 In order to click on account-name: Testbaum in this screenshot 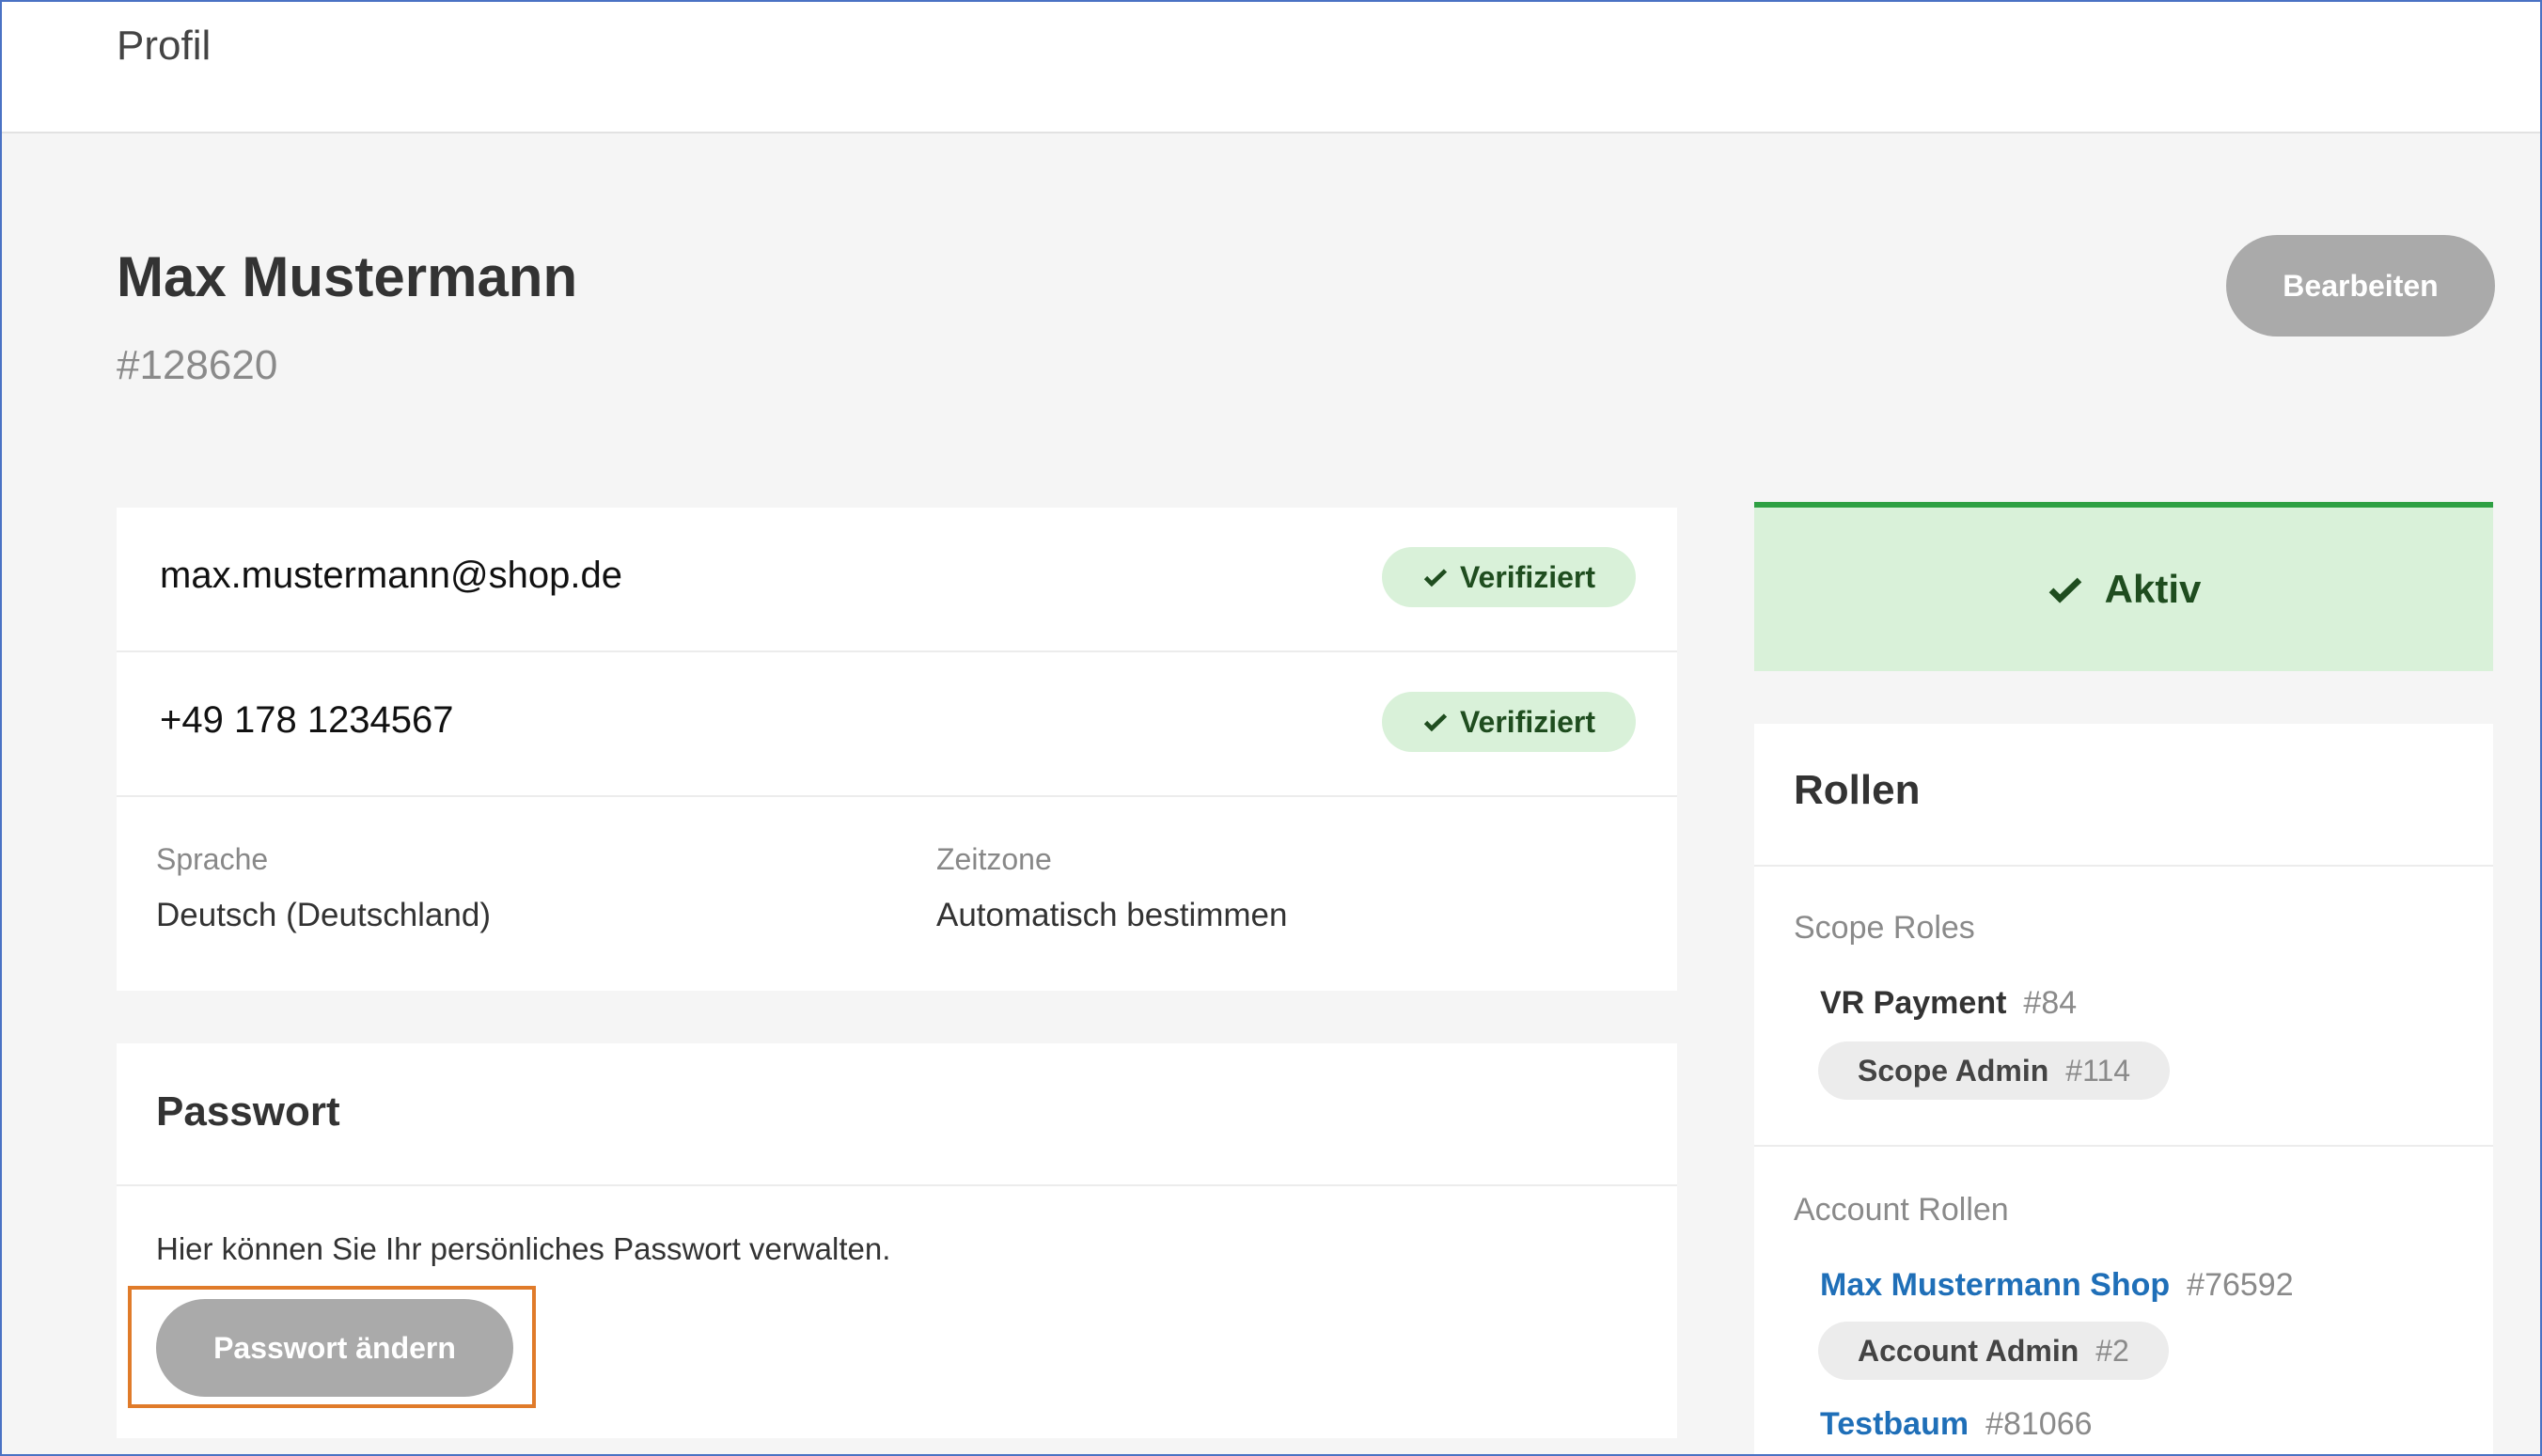, I will do `click(1894, 1424)`.